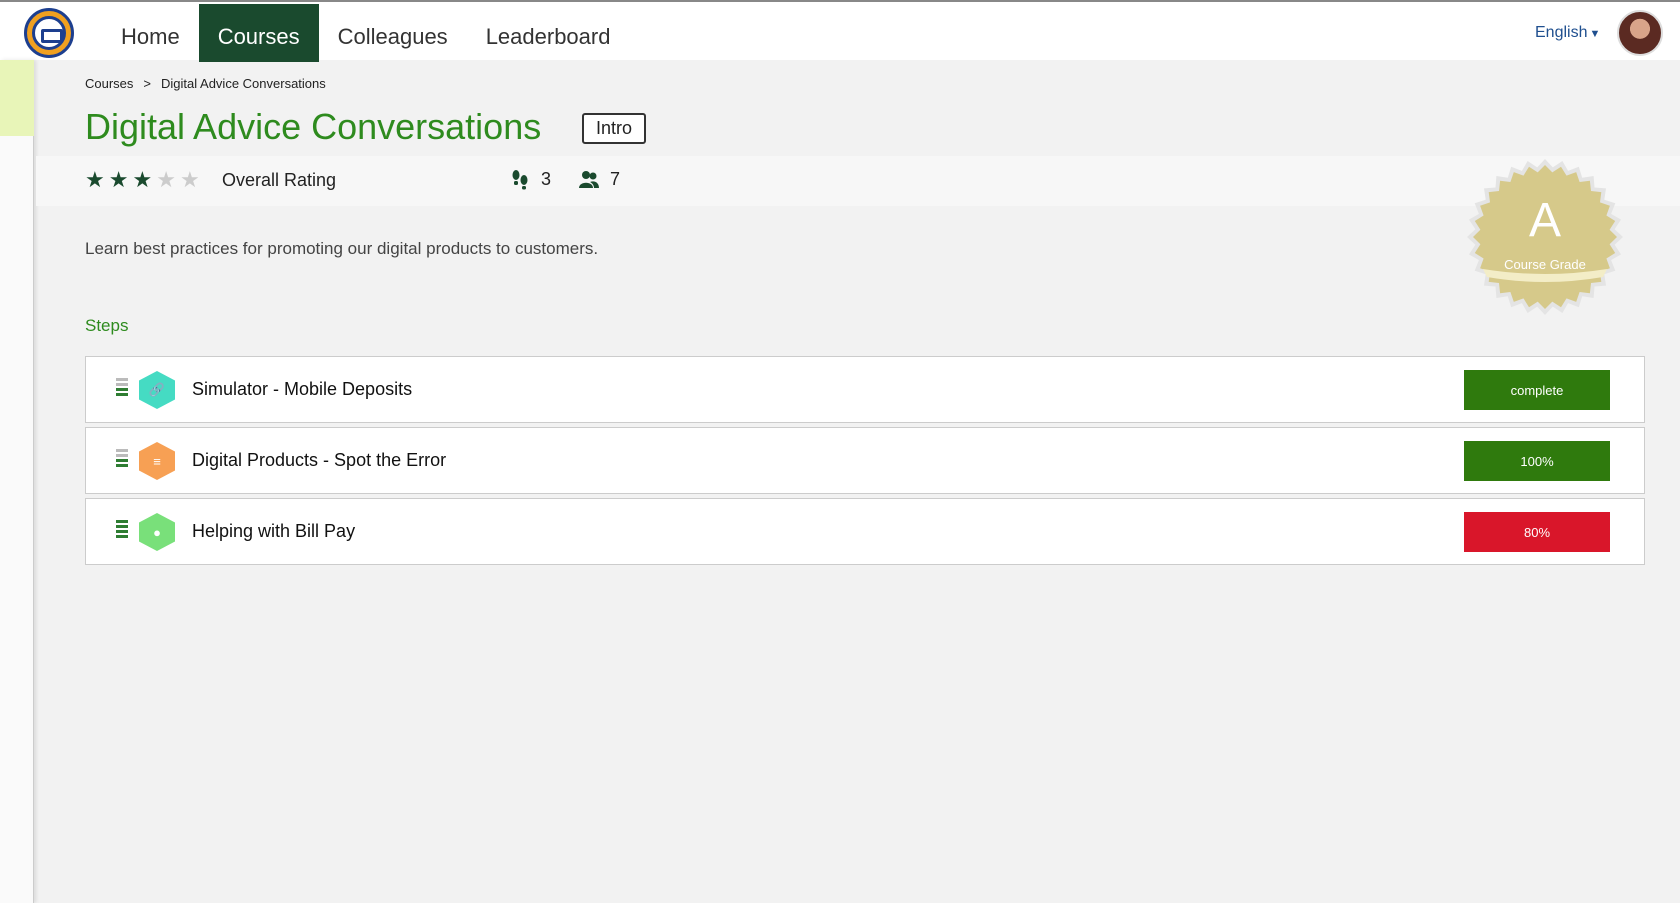  I want to click on star-rating: ★ ★ ★ ★ ★, so click(142, 180).